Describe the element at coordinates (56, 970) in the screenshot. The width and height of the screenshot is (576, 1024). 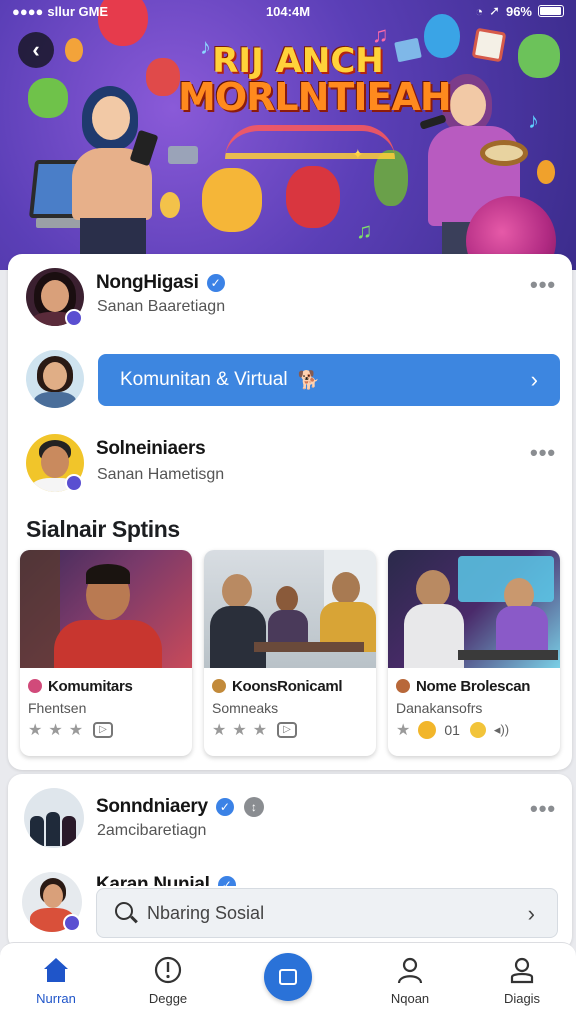
I see `home-icon` at that location.